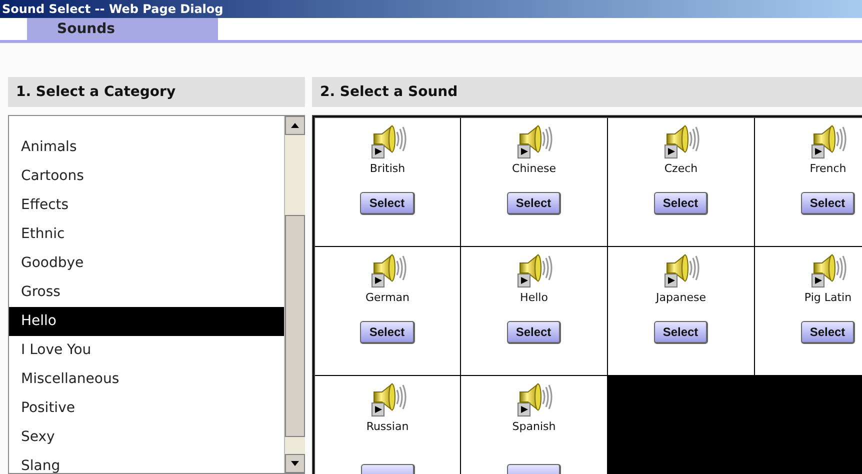  I want to click on window-title: Sound Select -- Web Page Dialog, so click(431, 9).